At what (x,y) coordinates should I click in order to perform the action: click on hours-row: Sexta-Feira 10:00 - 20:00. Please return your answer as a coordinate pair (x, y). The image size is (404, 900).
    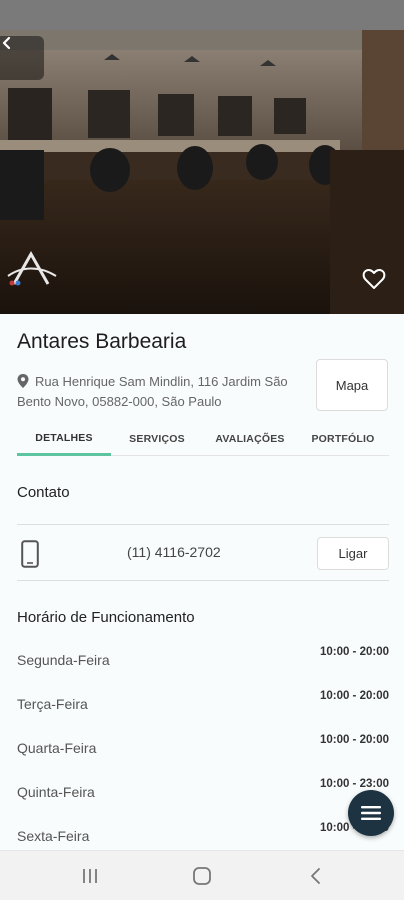
    Looking at the image, I should click on (203, 836).